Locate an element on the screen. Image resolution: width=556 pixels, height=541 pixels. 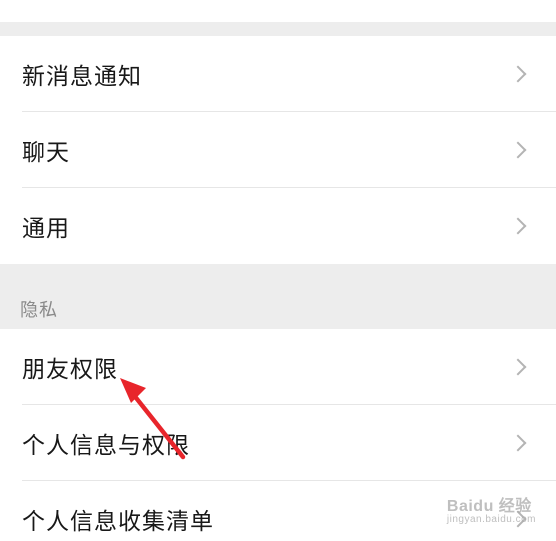
settings-item-personal-info-permissions: 个人信息与权限 is located at coordinates (278, 443).